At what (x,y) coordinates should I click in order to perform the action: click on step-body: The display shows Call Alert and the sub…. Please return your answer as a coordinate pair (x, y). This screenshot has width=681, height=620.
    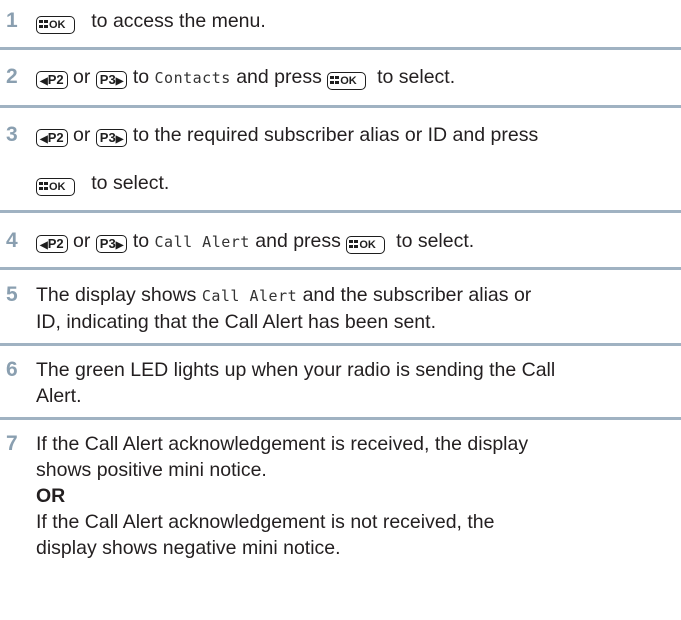
    Looking at the image, I should click on (284, 308).